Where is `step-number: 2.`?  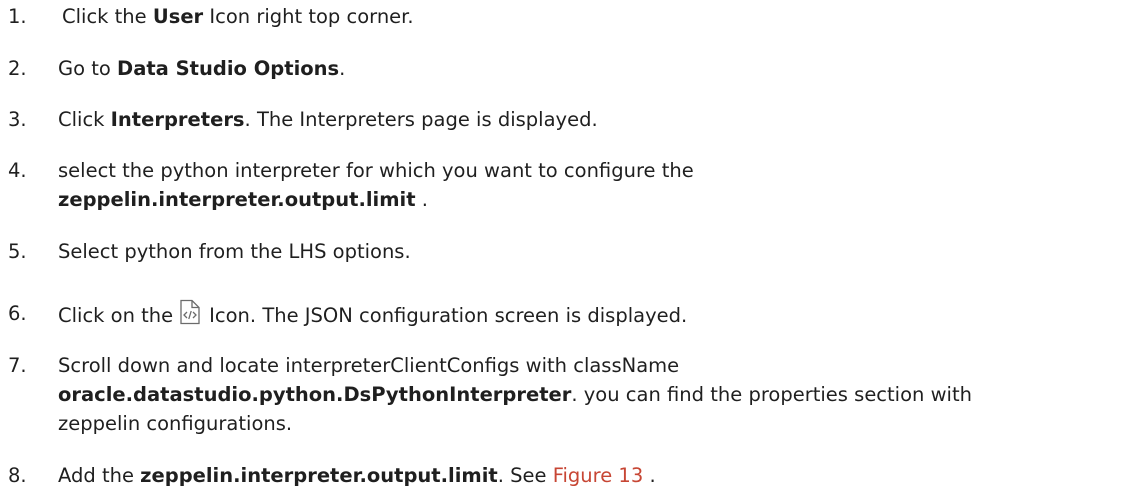
step-number: 2. is located at coordinates (17, 68).